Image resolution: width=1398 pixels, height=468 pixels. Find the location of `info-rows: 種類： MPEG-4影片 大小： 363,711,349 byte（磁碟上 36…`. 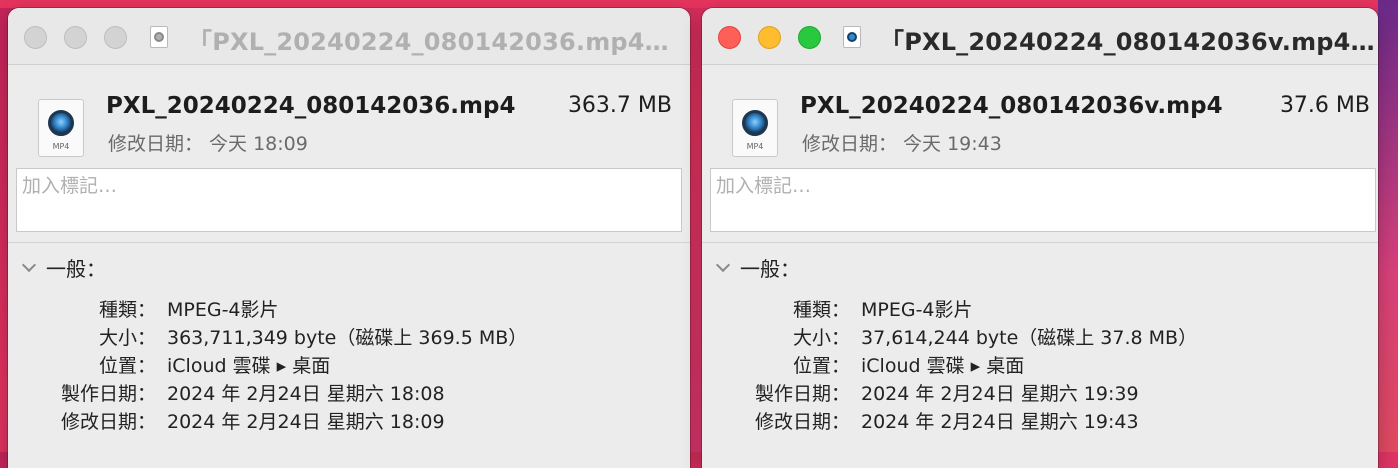

info-rows: 種類： MPEG-4影片 大小： 363,711,349 byte（磁碟上 36… is located at coordinates (349, 365).